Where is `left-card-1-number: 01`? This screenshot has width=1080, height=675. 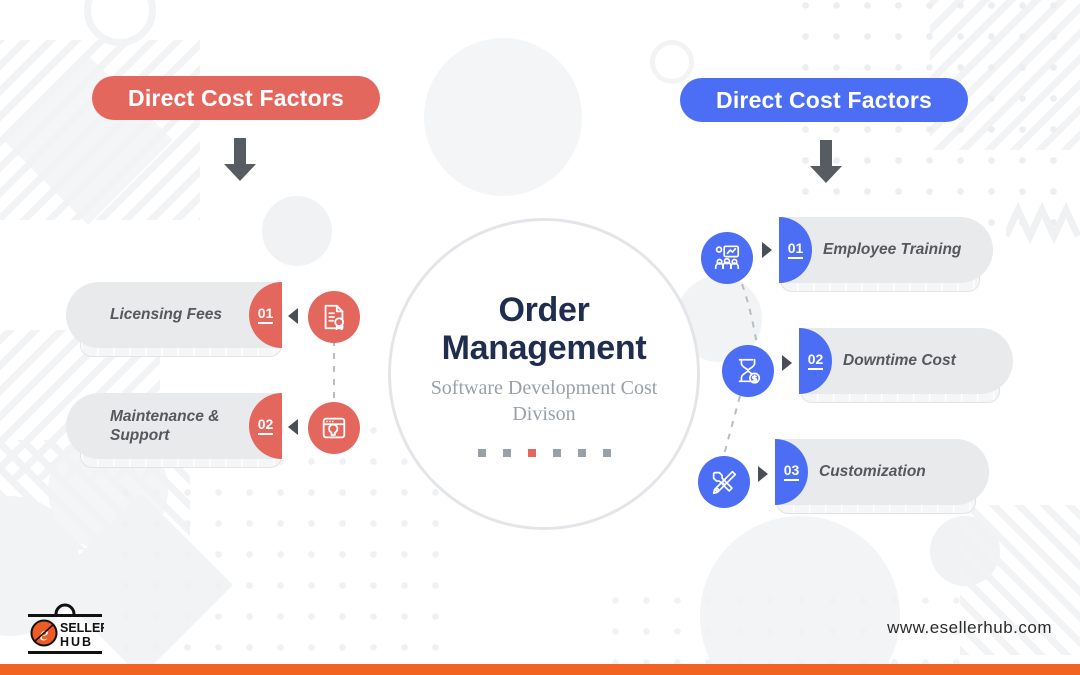 left-card-1-number: 01 is located at coordinates (265, 315).